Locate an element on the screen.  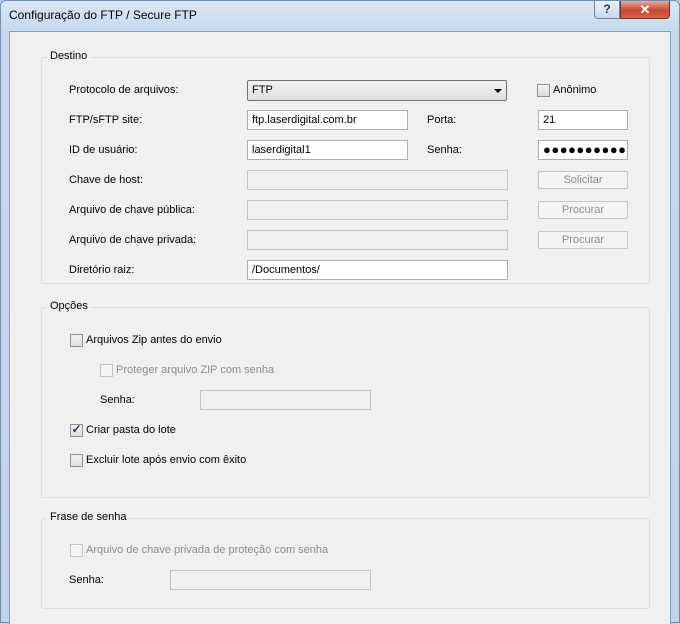
diretorio-label: Diretório raiz: is located at coordinates (102, 270).